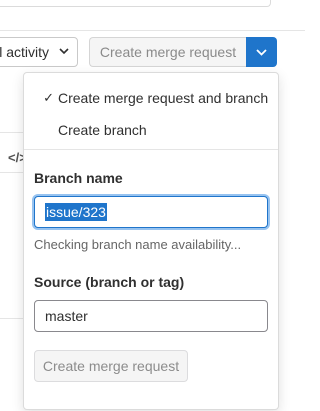 Image resolution: width=320 pixels, height=411 pixels. I want to click on branch-name-label: Branch name, so click(78, 178).